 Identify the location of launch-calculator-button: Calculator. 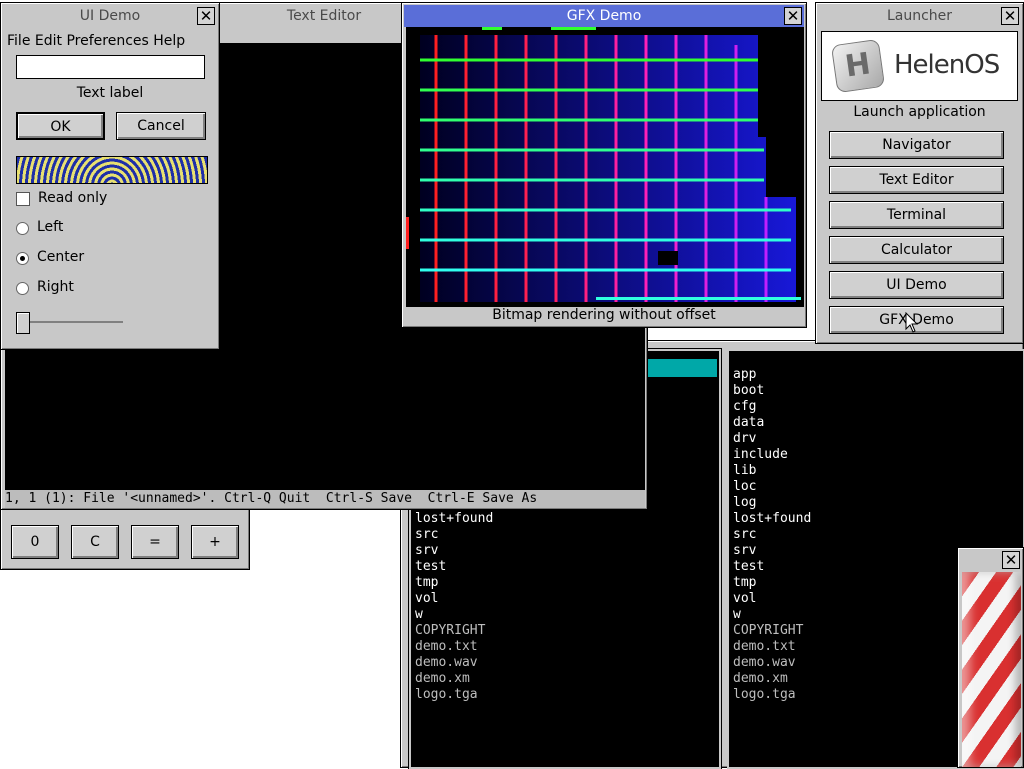
(916, 250).